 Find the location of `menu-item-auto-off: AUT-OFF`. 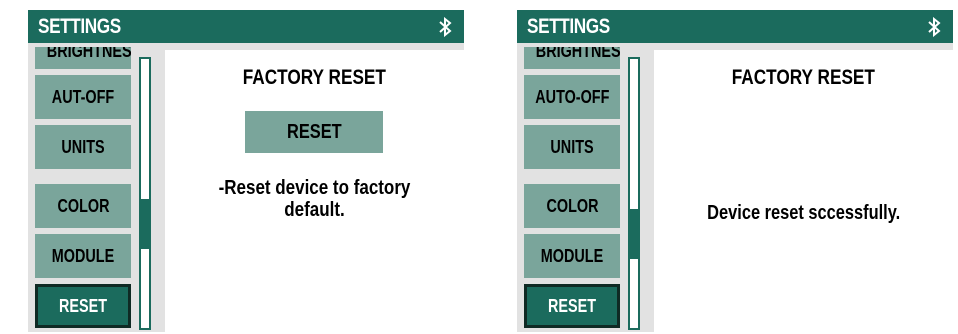

menu-item-auto-off: AUT-OFF is located at coordinates (83, 97).